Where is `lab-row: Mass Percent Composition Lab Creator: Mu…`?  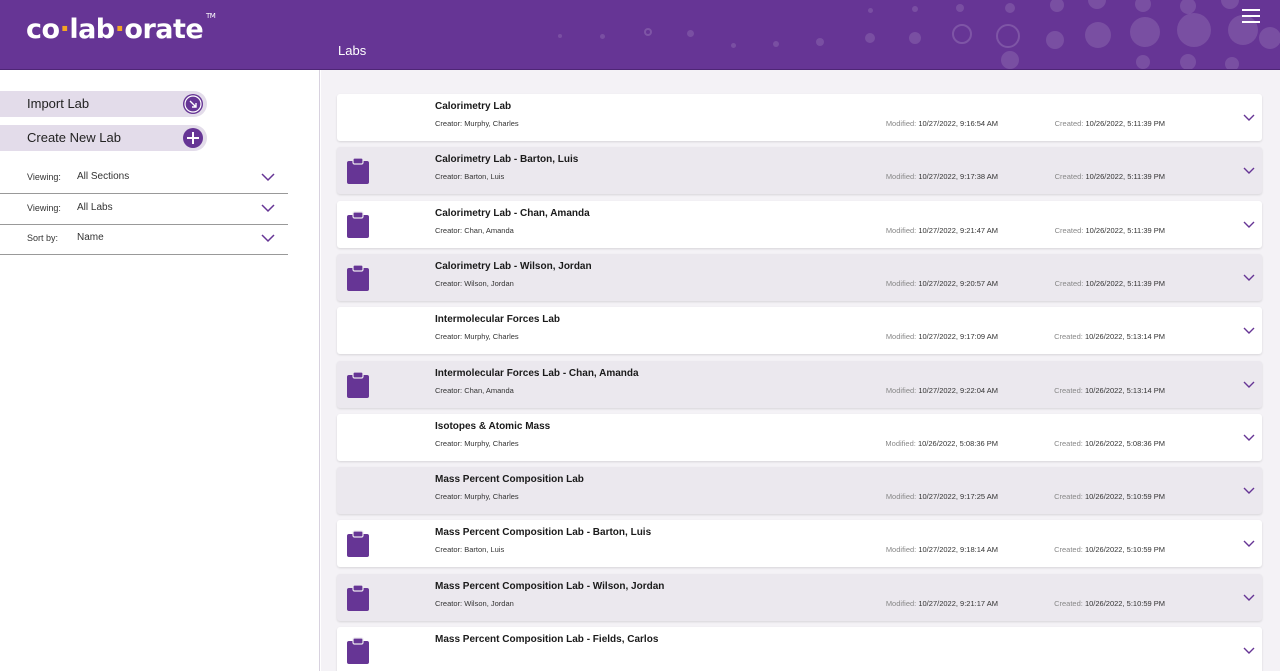
lab-row: Mass Percent Composition Lab Creator: Mu… is located at coordinates (799, 491).